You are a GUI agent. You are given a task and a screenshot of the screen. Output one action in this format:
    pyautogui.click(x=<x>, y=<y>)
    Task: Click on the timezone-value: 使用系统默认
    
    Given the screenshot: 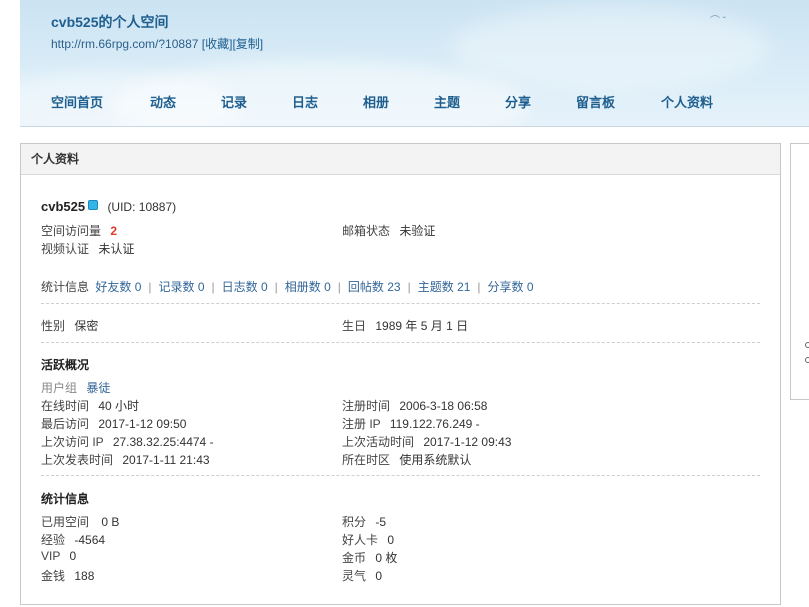 What is the action you would take?
    pyautogui.click(x=435, y=460)
    